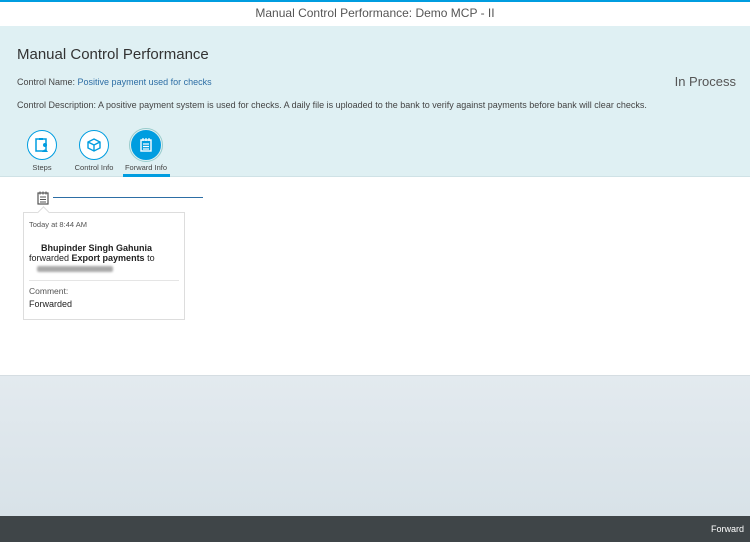 The width and height of the screenshot is (750, 542). Describe the element at coordinates (51, 304) in the screenshot. I see `comment-value: Forwarded` at that location.